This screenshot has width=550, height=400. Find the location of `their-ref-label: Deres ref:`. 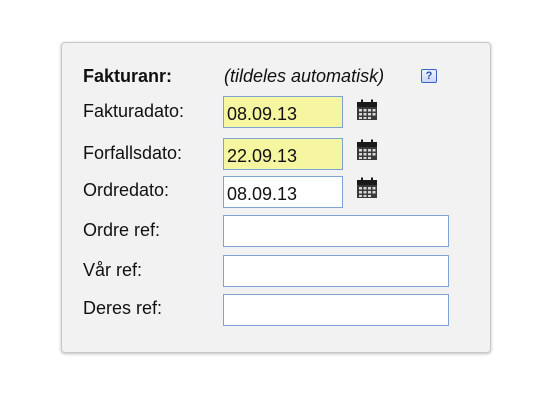

their-ref-label: Deres ref: is located at coordinates (123, 308).